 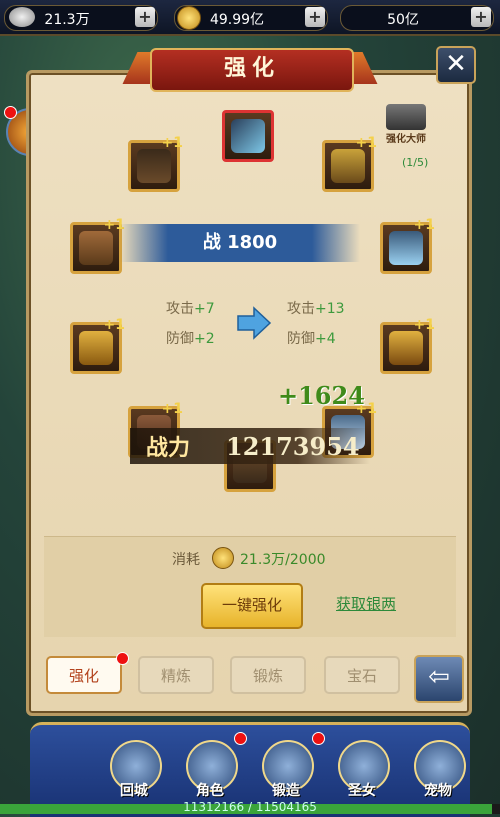 I want to click on helmet-icon, so click(x=348, y=166).